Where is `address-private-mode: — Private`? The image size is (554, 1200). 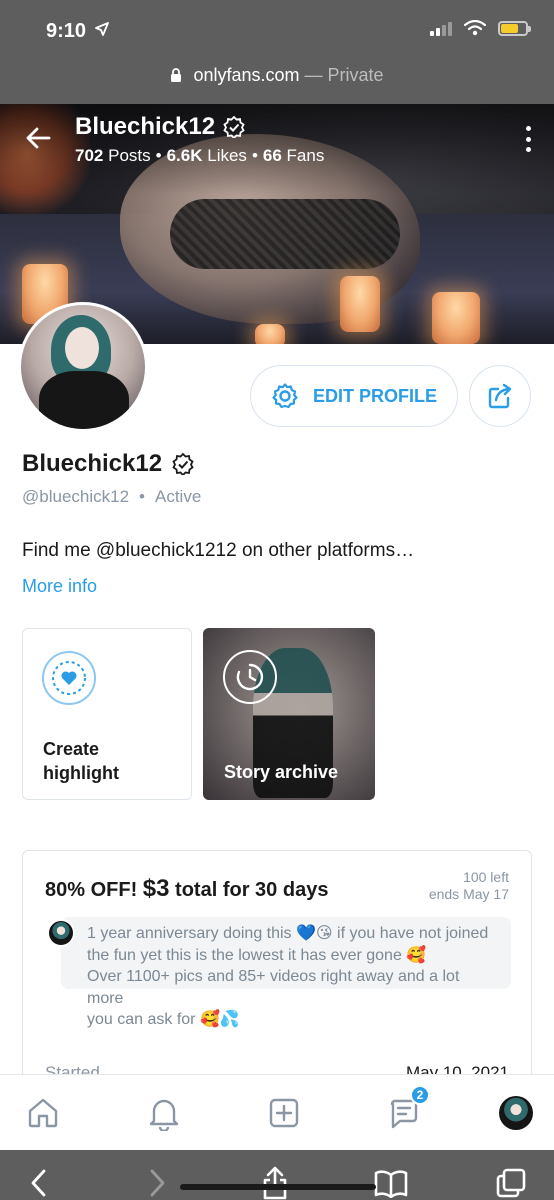
address-private-mode: — Private is located at coordinates (344, 75).